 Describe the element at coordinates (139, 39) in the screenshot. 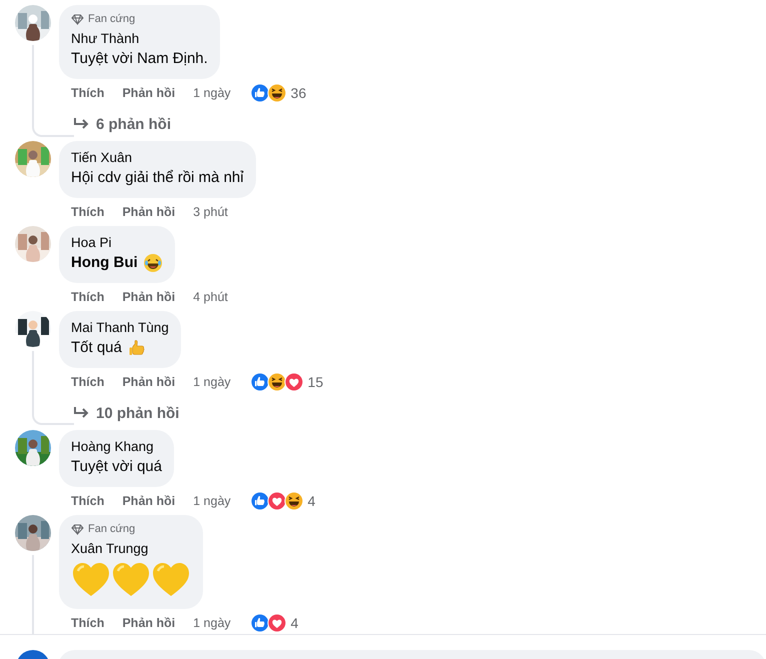

I see `comment-author: Như Thành` at that location.